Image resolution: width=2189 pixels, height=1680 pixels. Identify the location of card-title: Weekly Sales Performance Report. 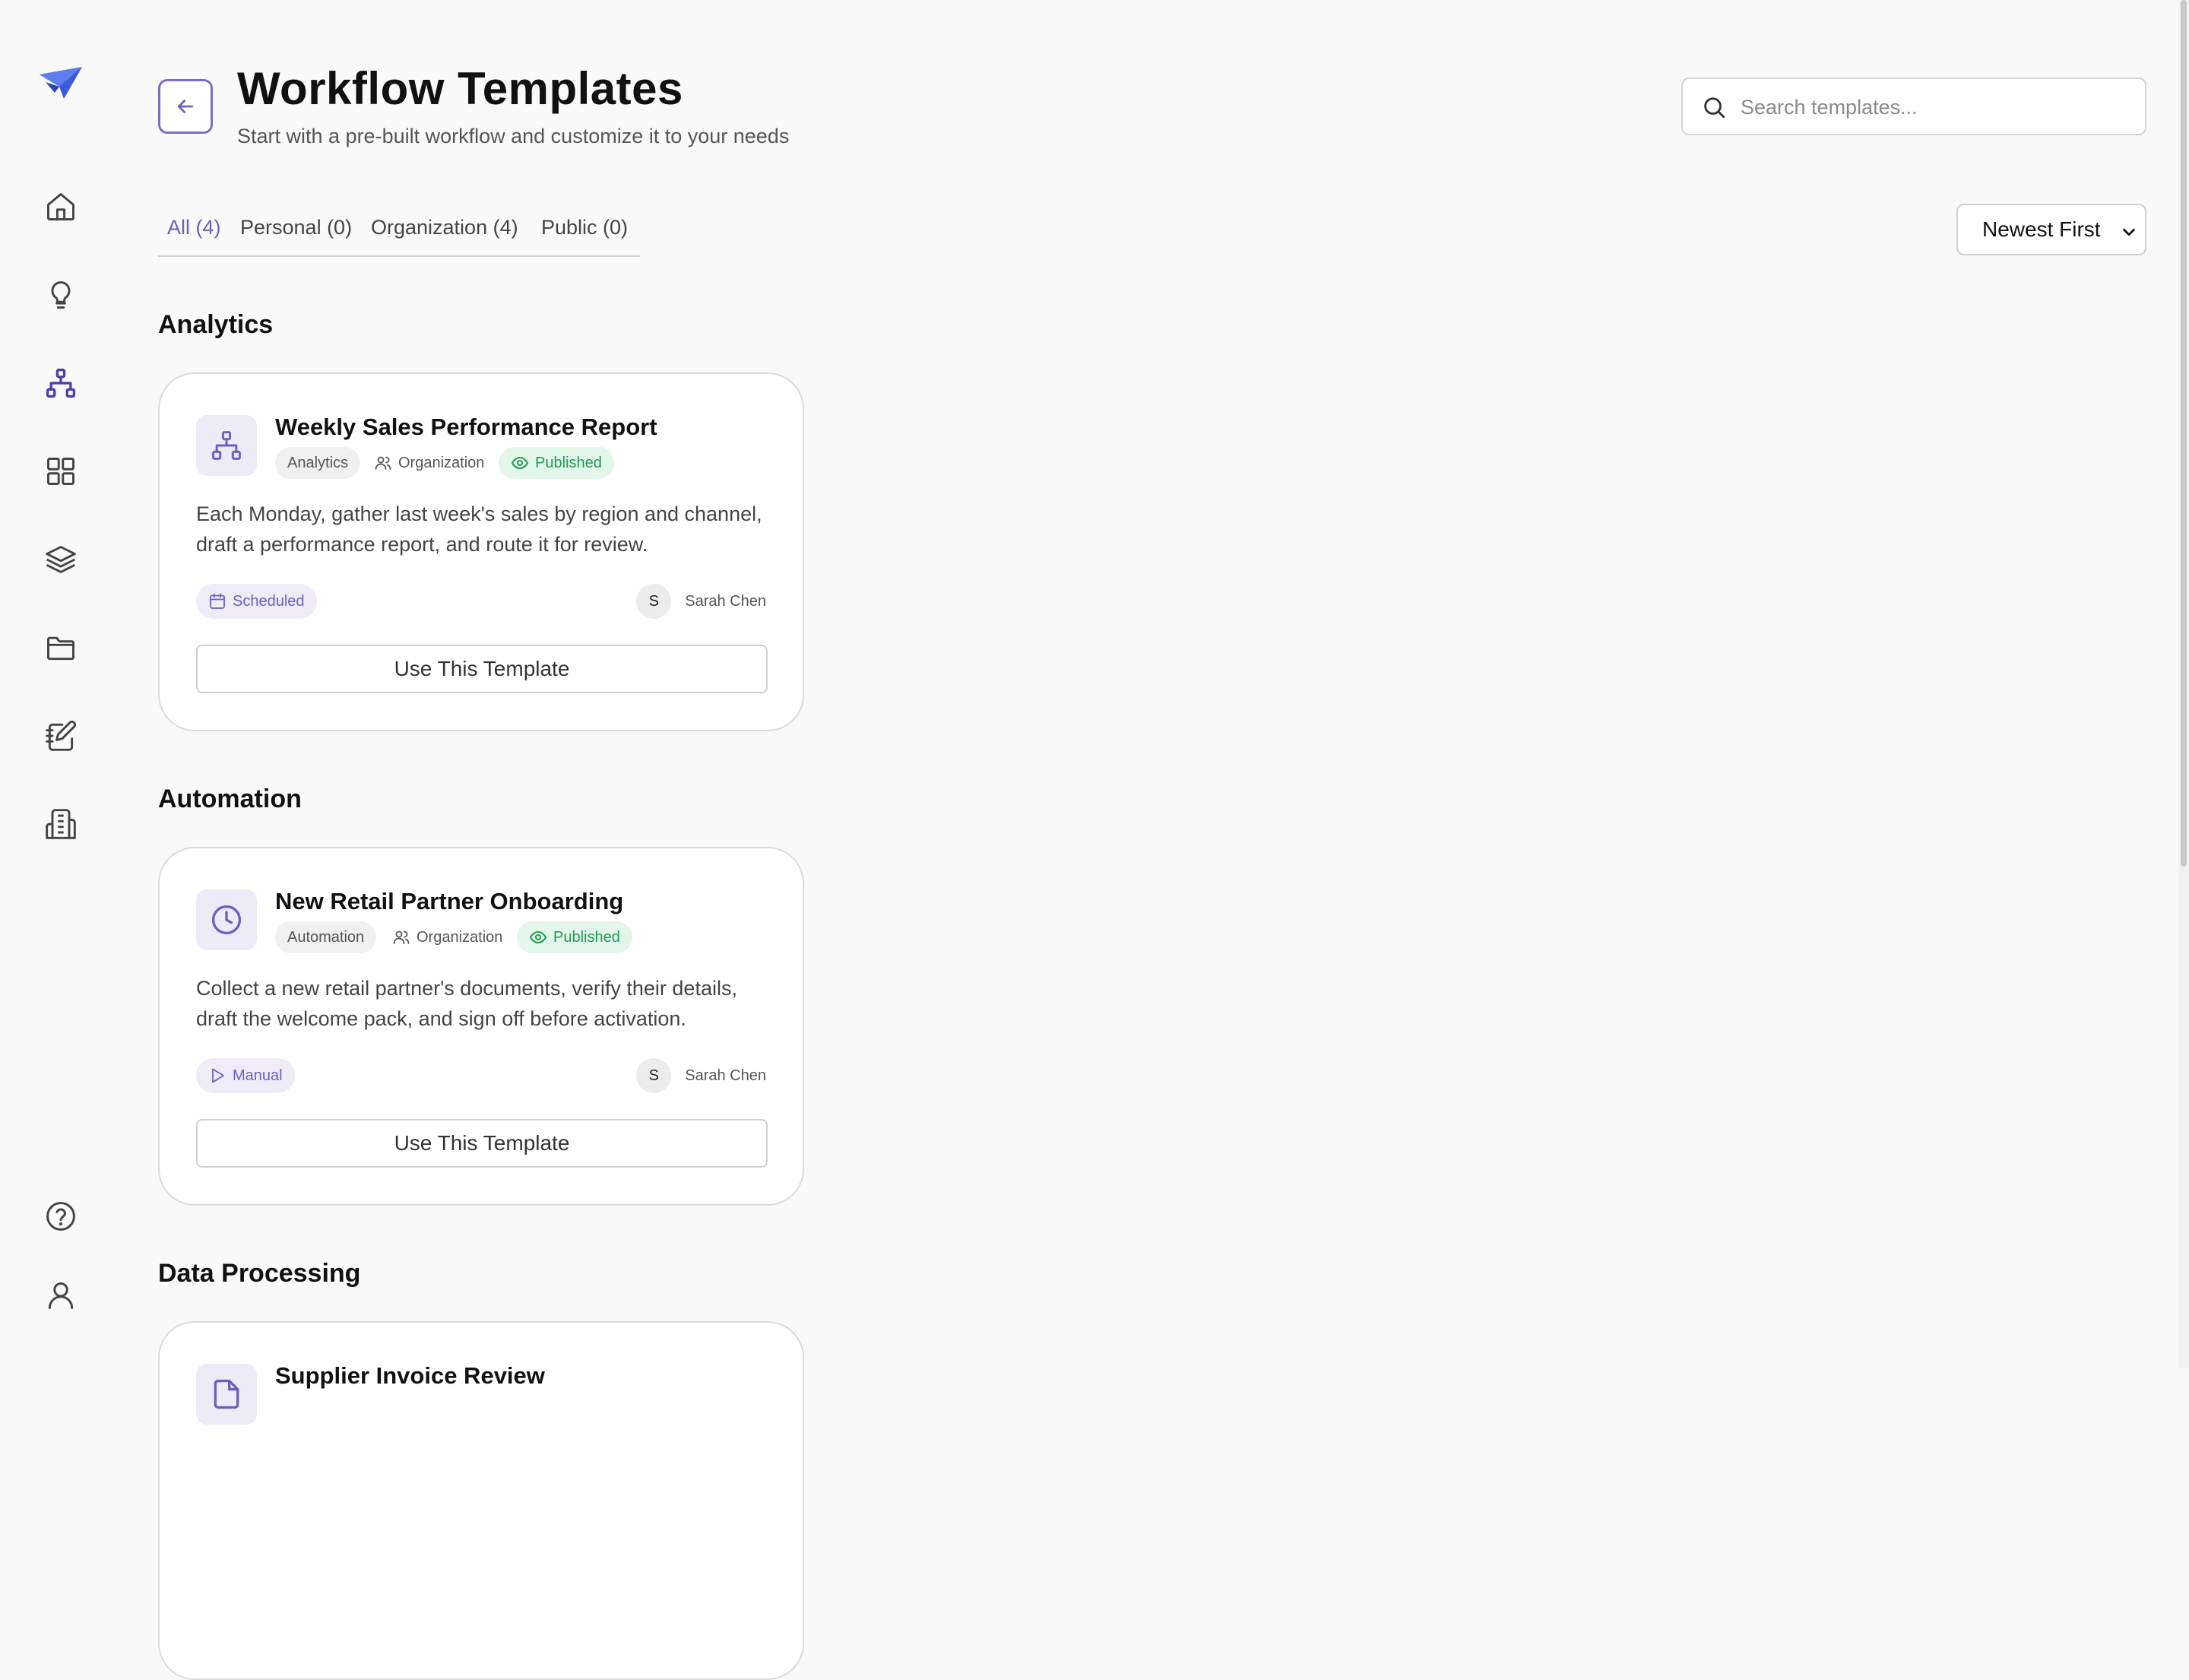
(466, 427).